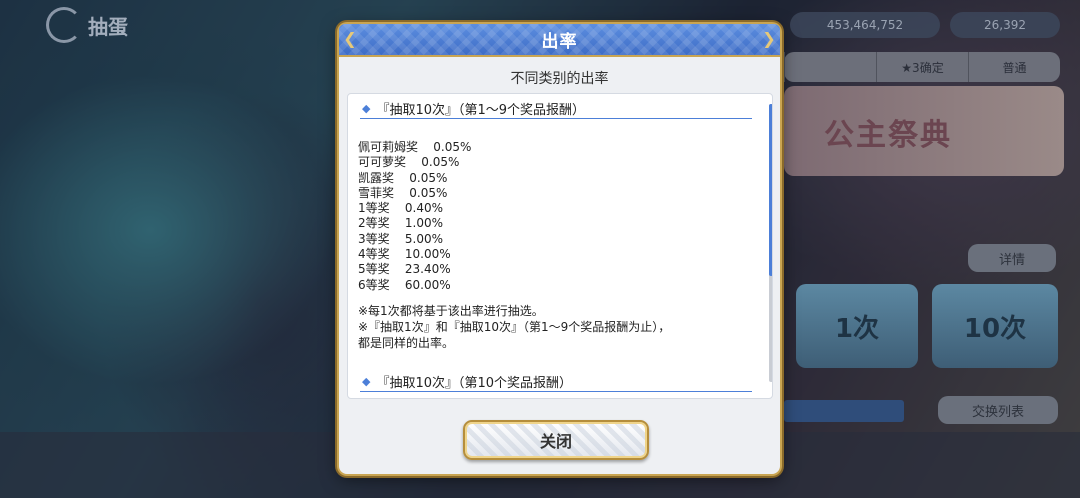 The height and width of the screenshot is (498, 1080). What do you see at coordinates (769, 38) in the screenshot?
I see `corner-ornament-icon: ❯` at bounding box center [769, 38].